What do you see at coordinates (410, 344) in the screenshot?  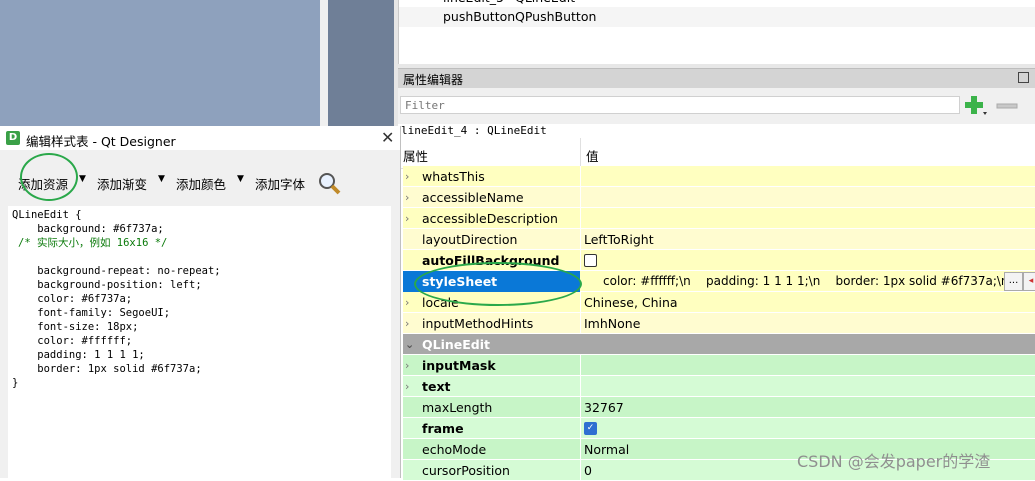 I see `chevron-down-icon: ⌄` at bounding box center [410, 344].